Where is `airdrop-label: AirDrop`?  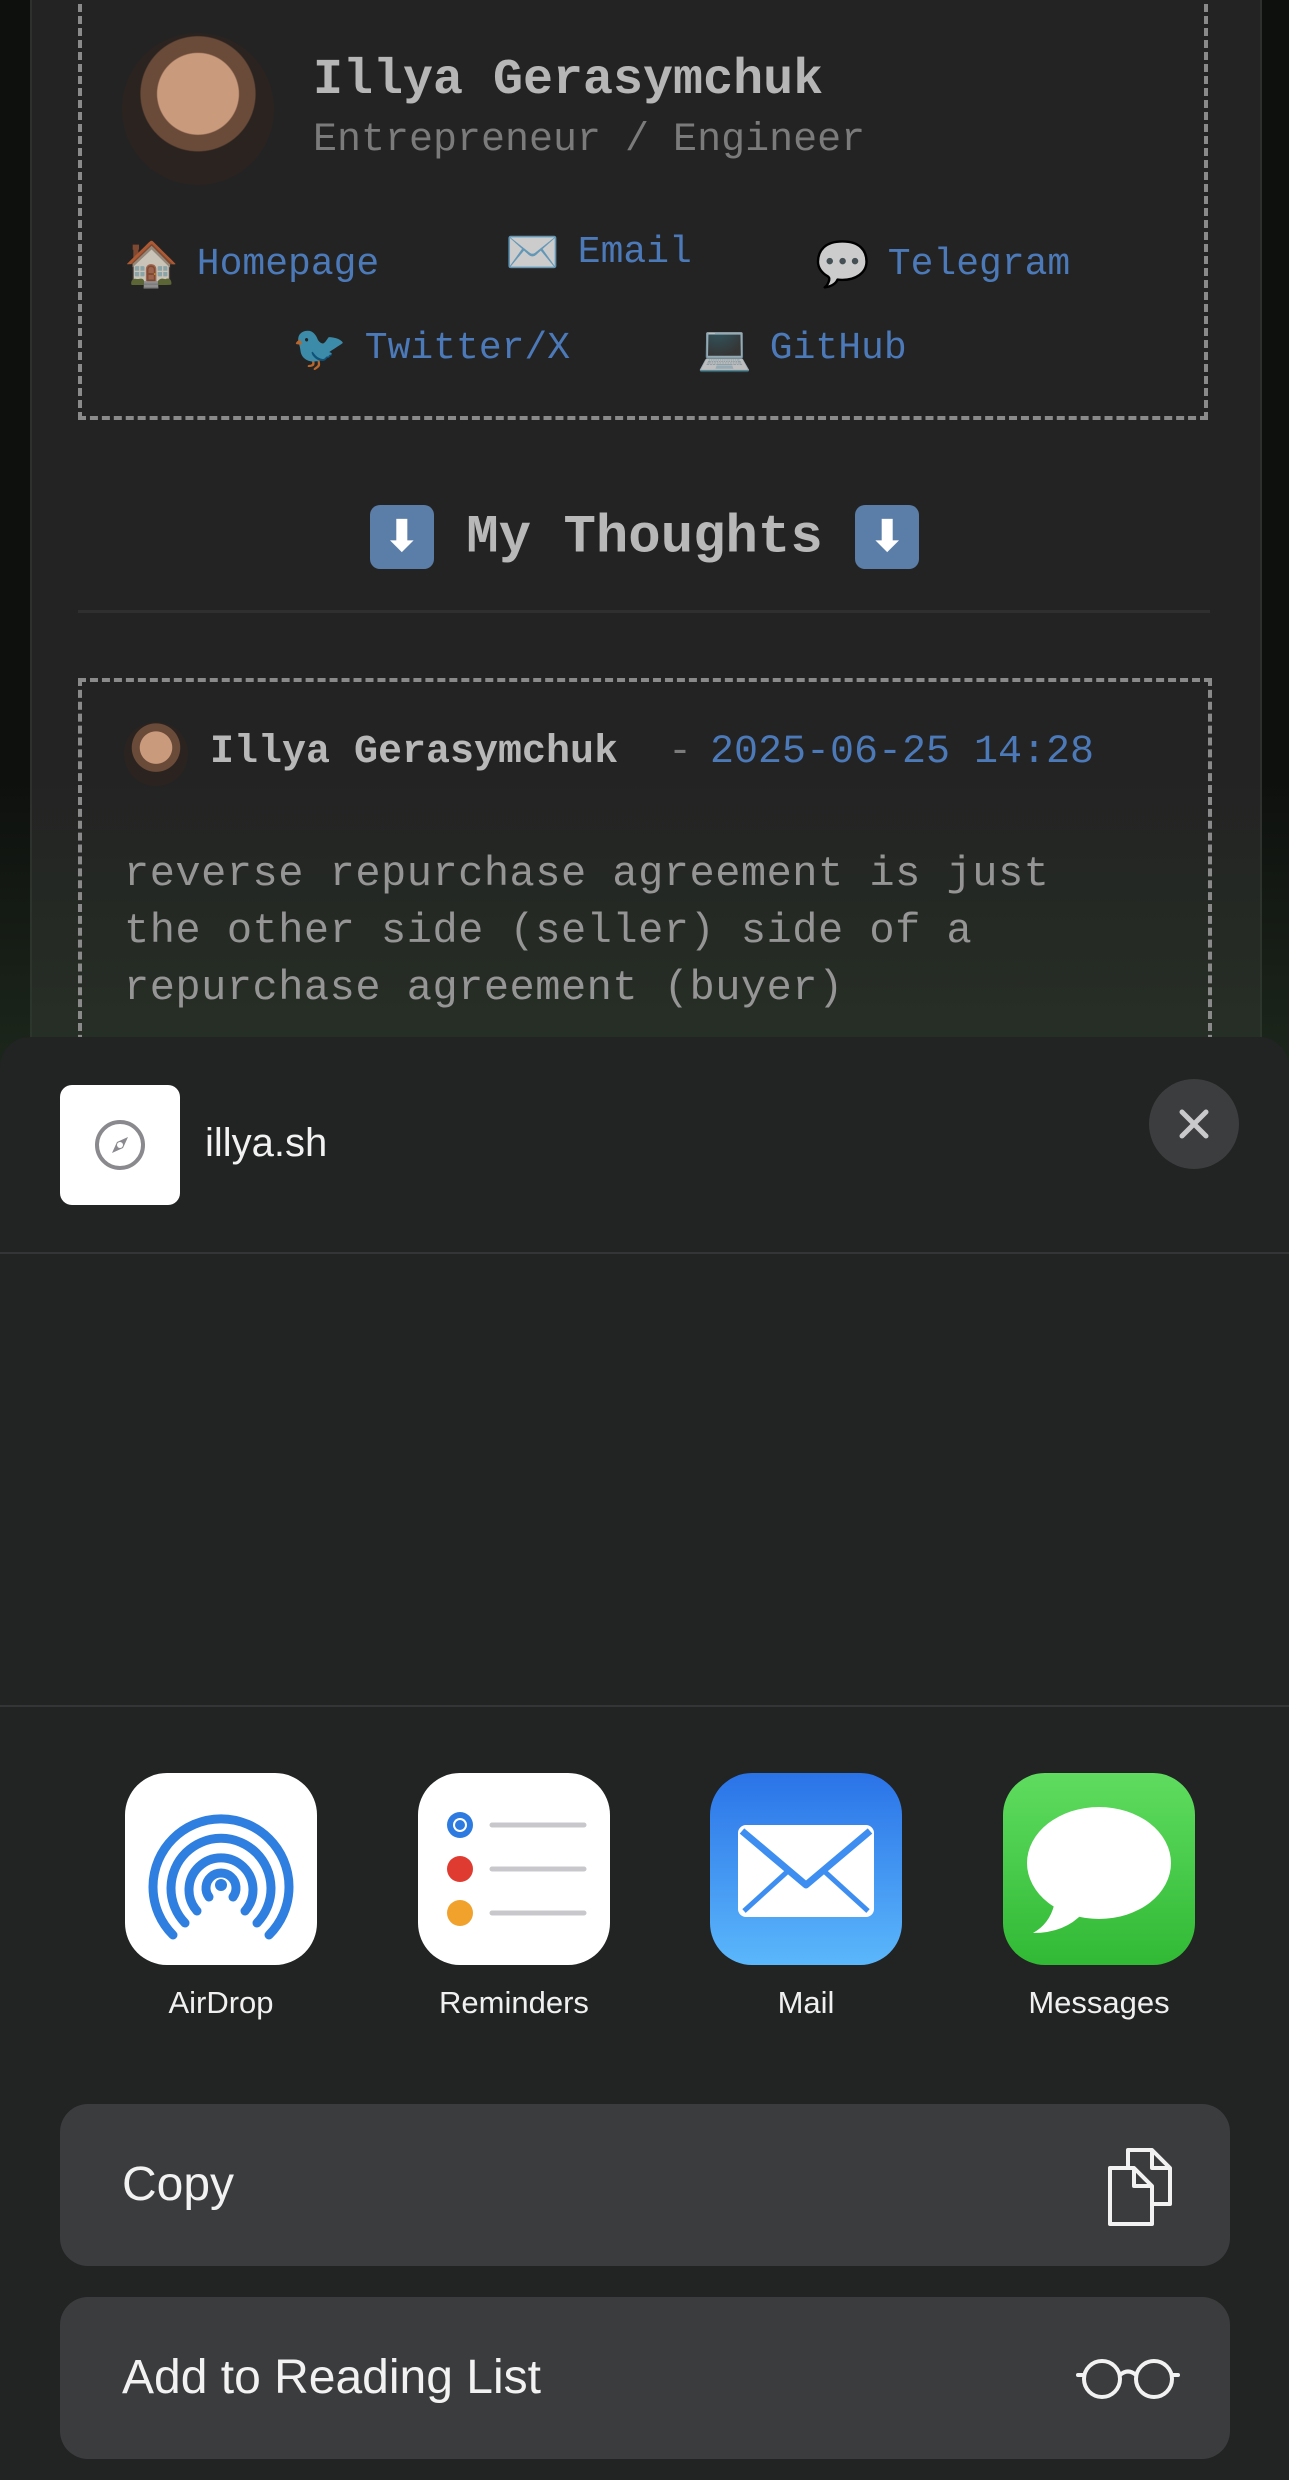
airdrop-label: AirDrop is located at coordinates (221, 2002).